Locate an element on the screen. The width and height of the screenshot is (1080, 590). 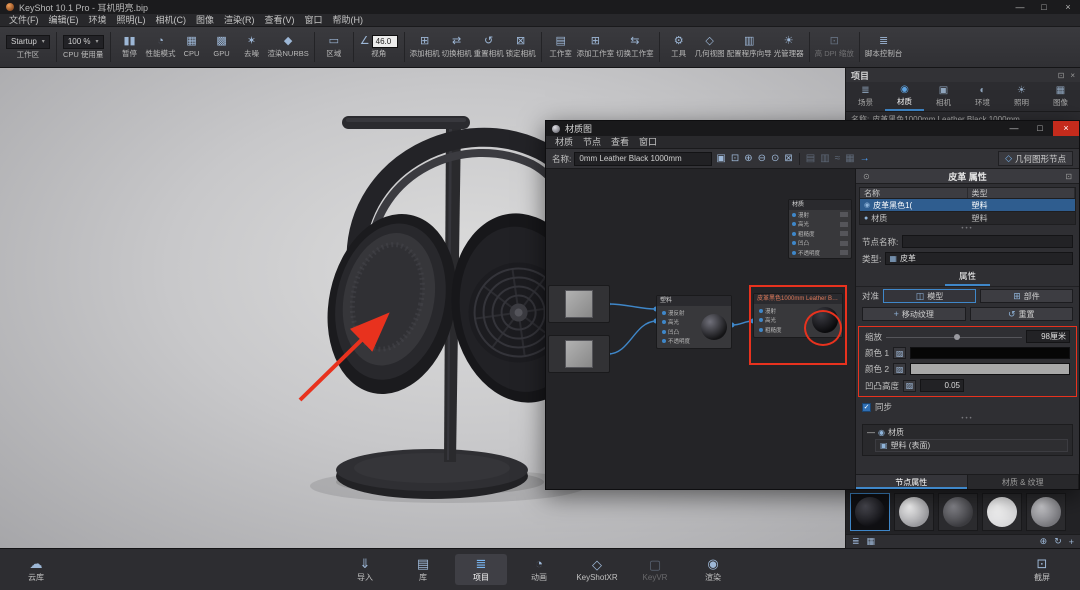
zoom-fit-icon: ⊡ is located at coordinates (735, 158).